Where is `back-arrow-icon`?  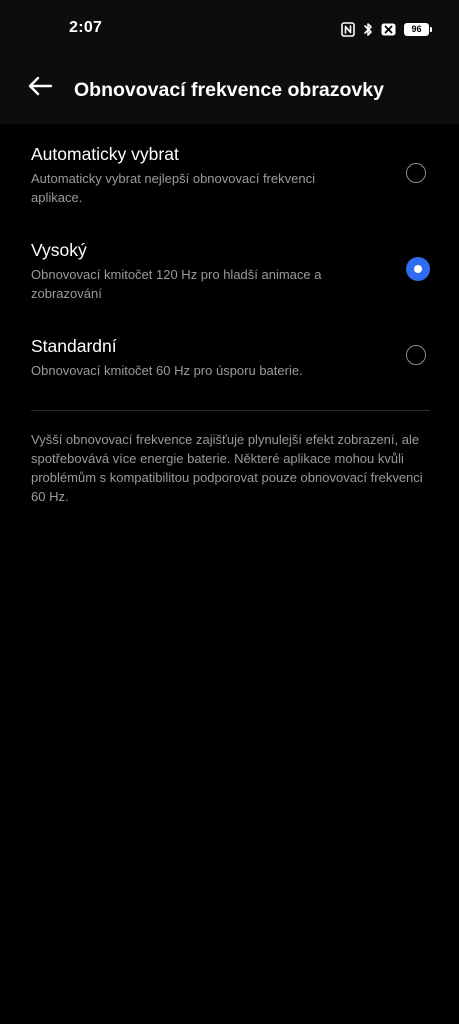
back-arrow-icon is located at coordinates (40, 88).